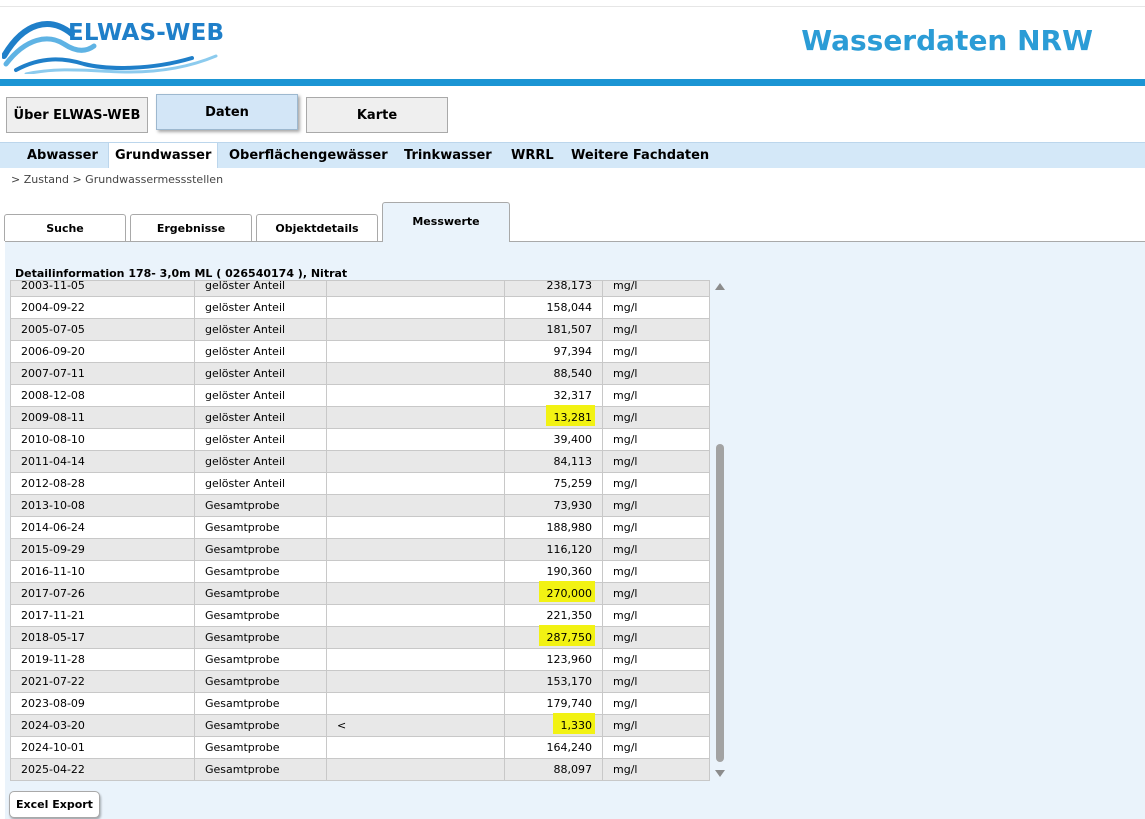  What do you see at coordinates (53, 286) in the screenshot?
I see `cell-text: 2003-11-05` at bounding box center [53, 286].